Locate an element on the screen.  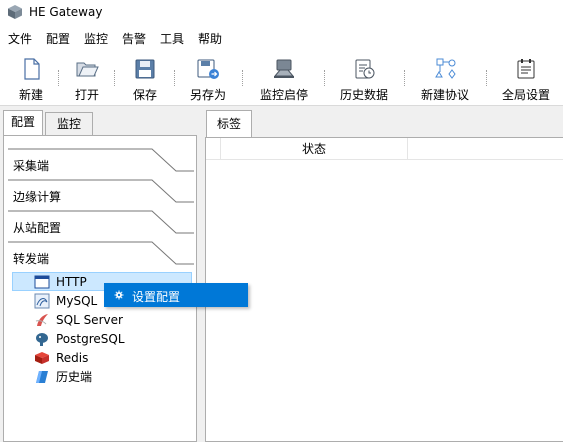
toolbar: 新建 打开 保存 另存为 监控启停 历史数据 新建协议 全局设置 is located at coordinates (281, 77).